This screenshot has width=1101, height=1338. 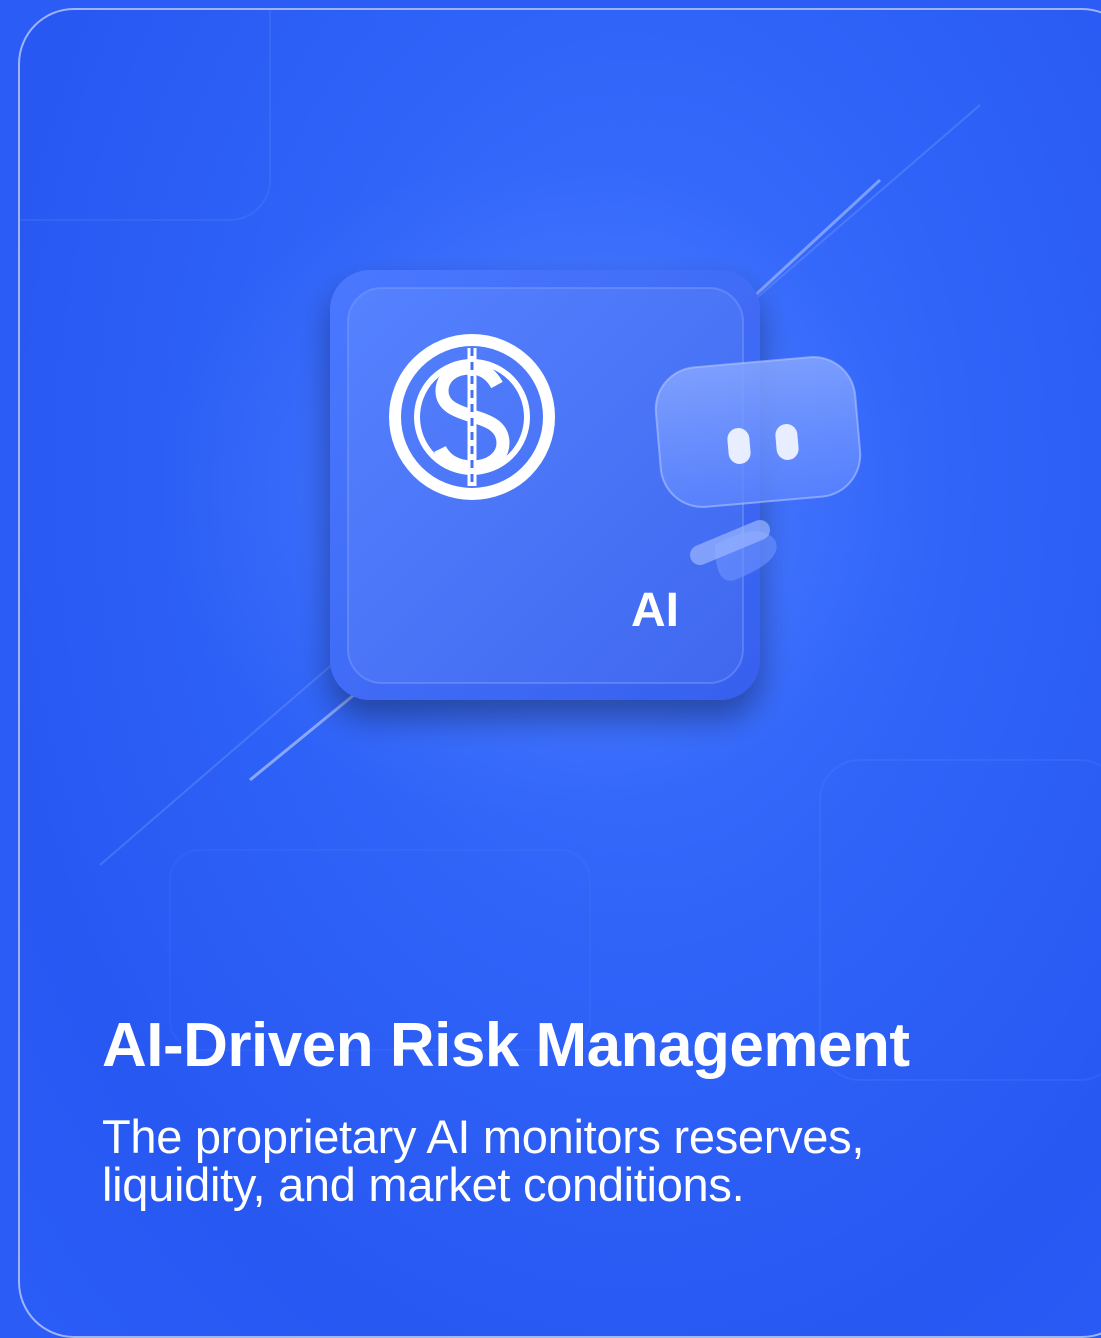 What do you see at coordinates (655, 610) in the screenshot?
I see `ai-badge-label: AI` at bounding box center [655, 610].